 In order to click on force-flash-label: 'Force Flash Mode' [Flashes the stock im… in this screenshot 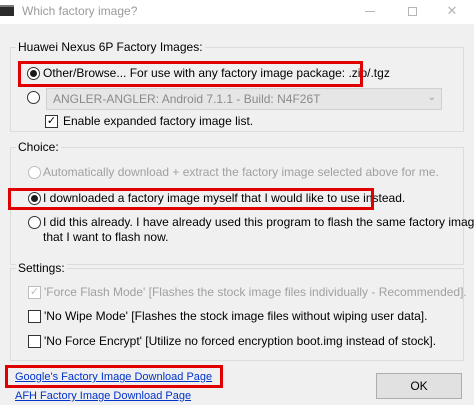, I will do `click(255, 292)`.